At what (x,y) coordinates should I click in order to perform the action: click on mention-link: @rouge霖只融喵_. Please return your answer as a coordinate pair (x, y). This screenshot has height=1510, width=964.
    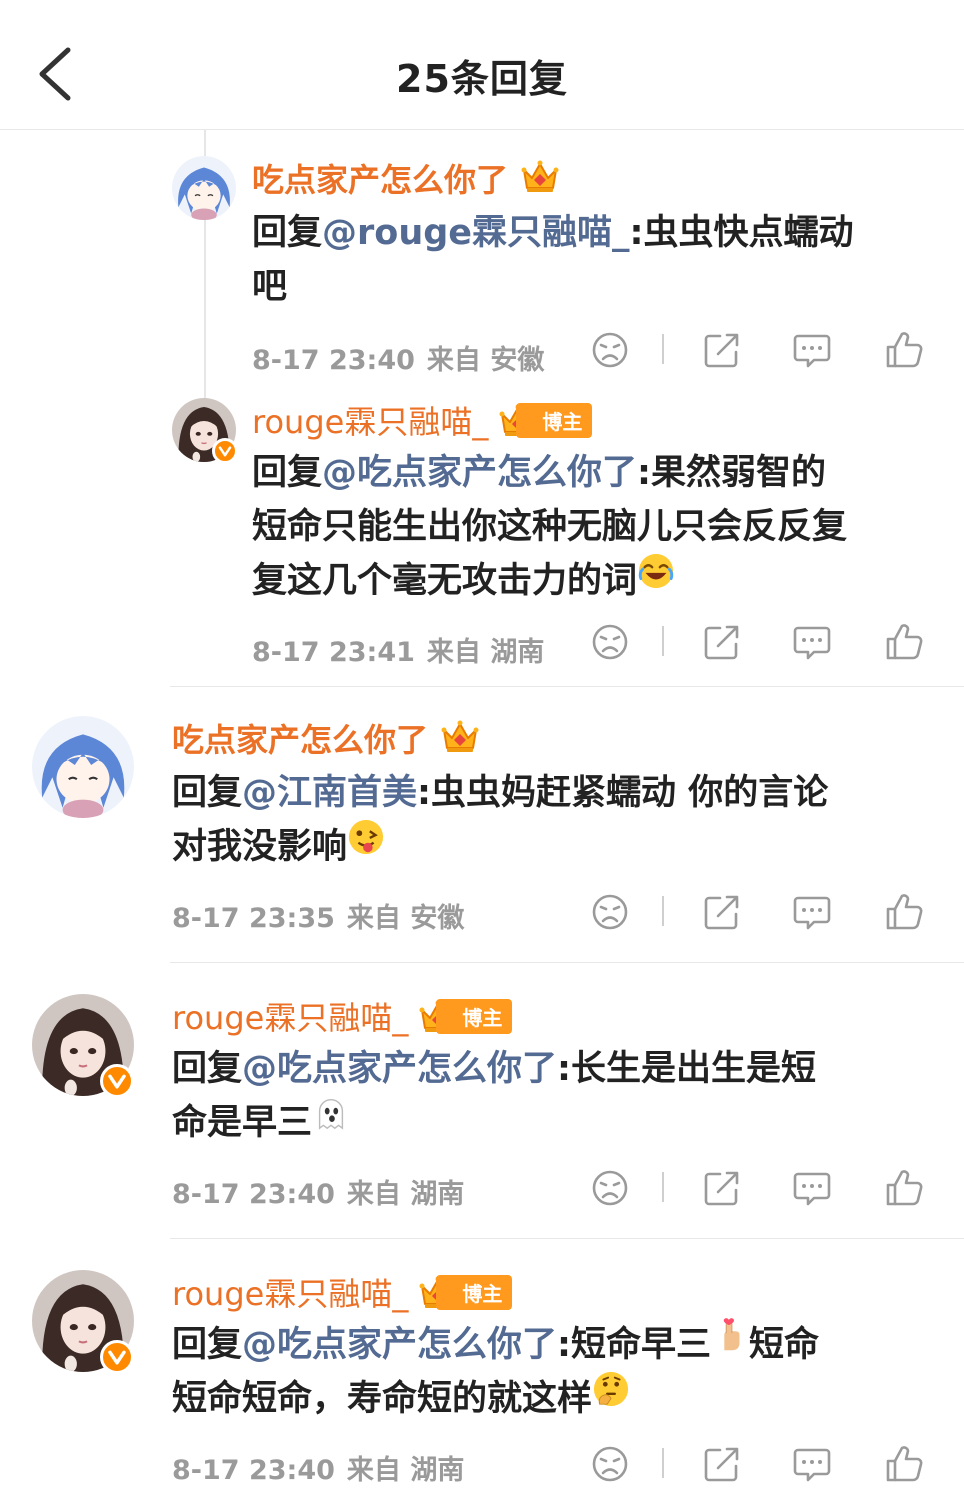
    Looking at the image, I should click on (476, 233).